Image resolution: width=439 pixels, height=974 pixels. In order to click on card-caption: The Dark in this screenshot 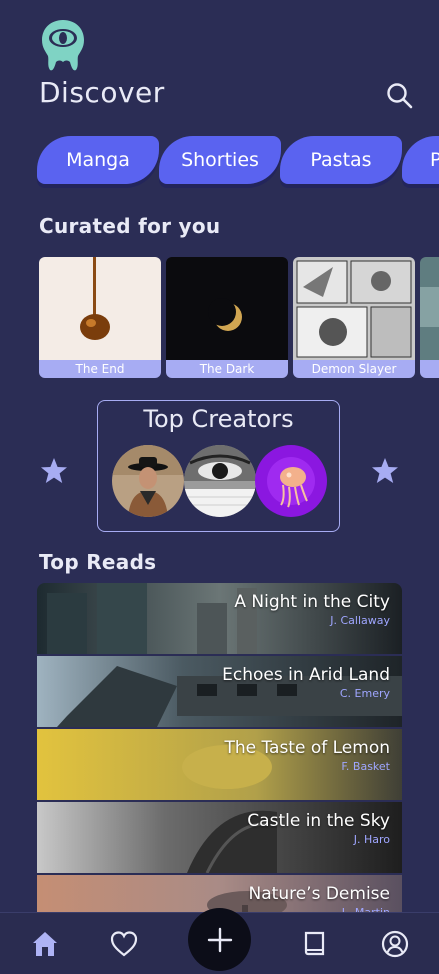, I will do `click(227, 369)`.